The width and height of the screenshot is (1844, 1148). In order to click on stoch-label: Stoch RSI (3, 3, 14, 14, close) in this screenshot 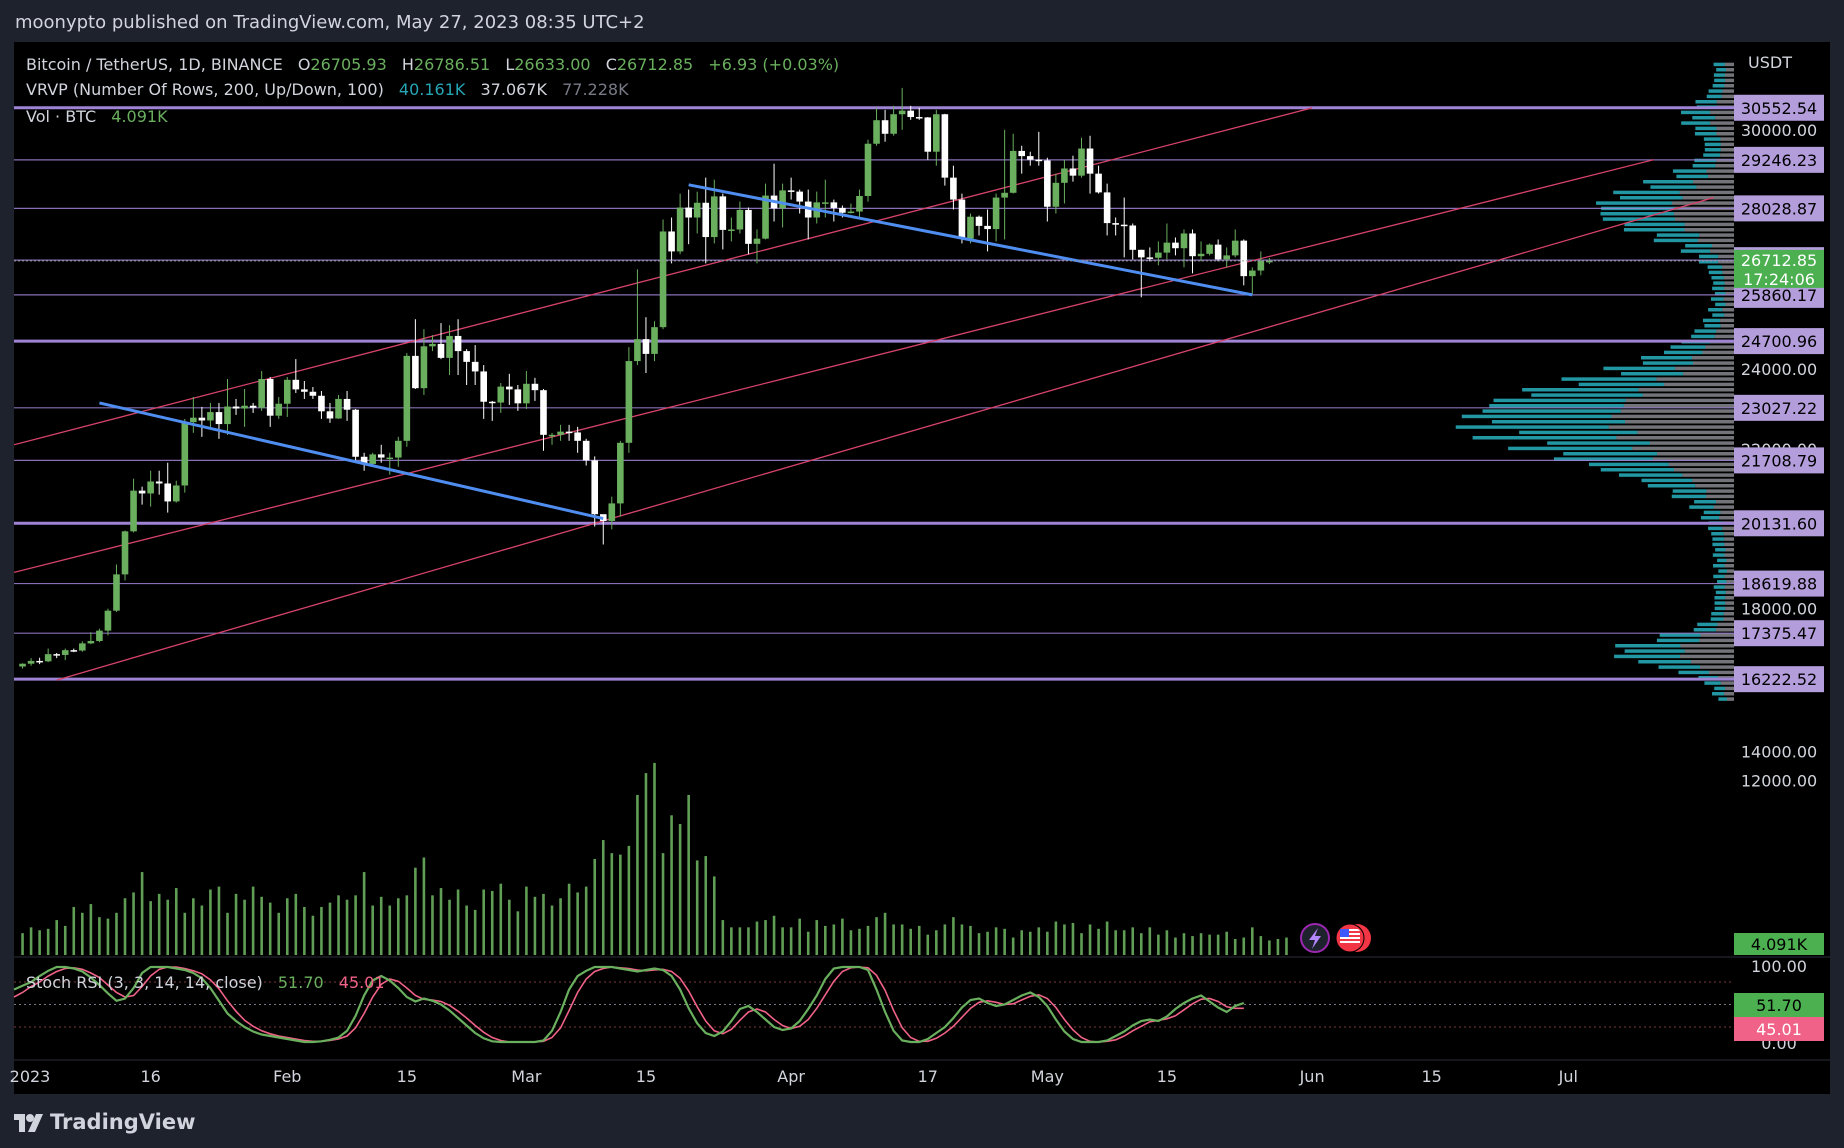, I will do `click(144, 982)`.